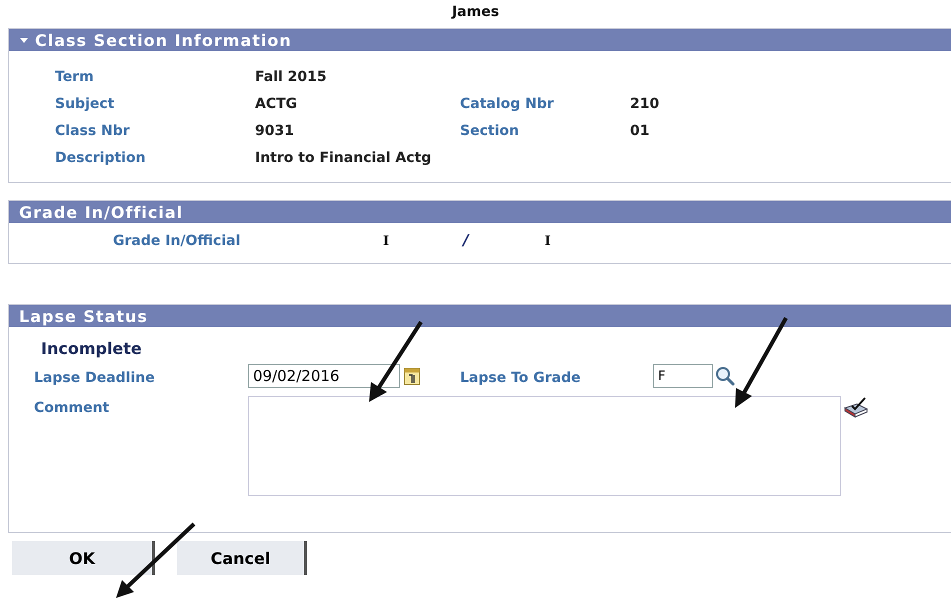  I want to click on field-value: ACTG, so click(276, 104).